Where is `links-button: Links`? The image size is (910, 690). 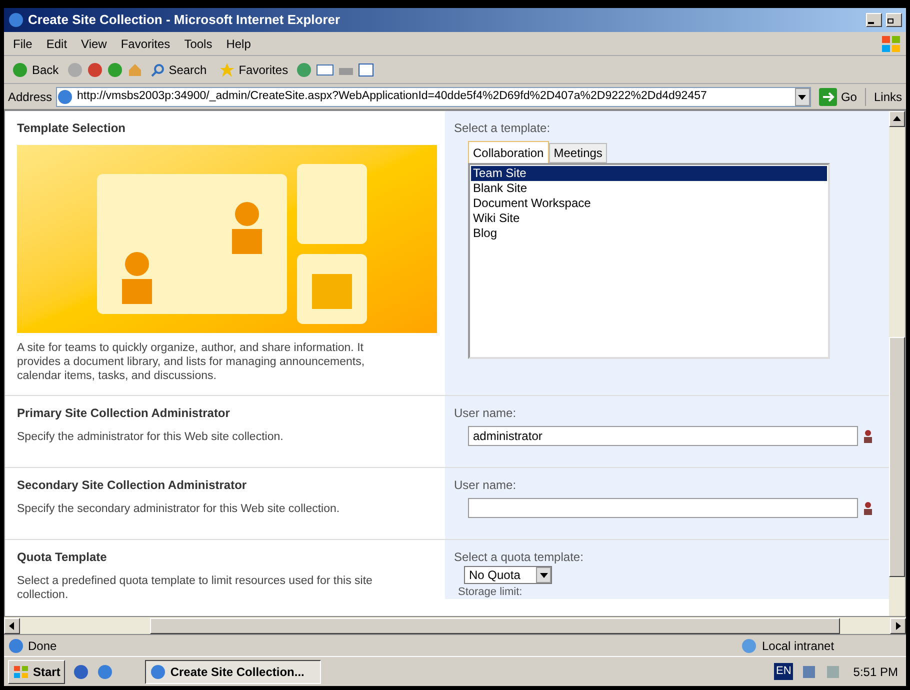
links-button: Links is located at coordinates (883, 97).